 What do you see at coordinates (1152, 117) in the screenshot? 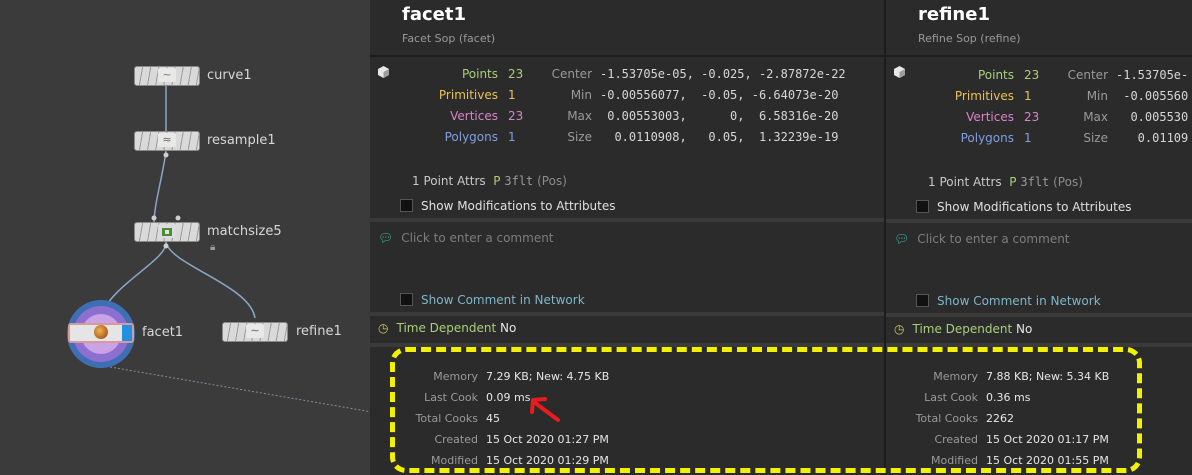
I see `max-value: 0.005530` at bounding box center [1152, 117].